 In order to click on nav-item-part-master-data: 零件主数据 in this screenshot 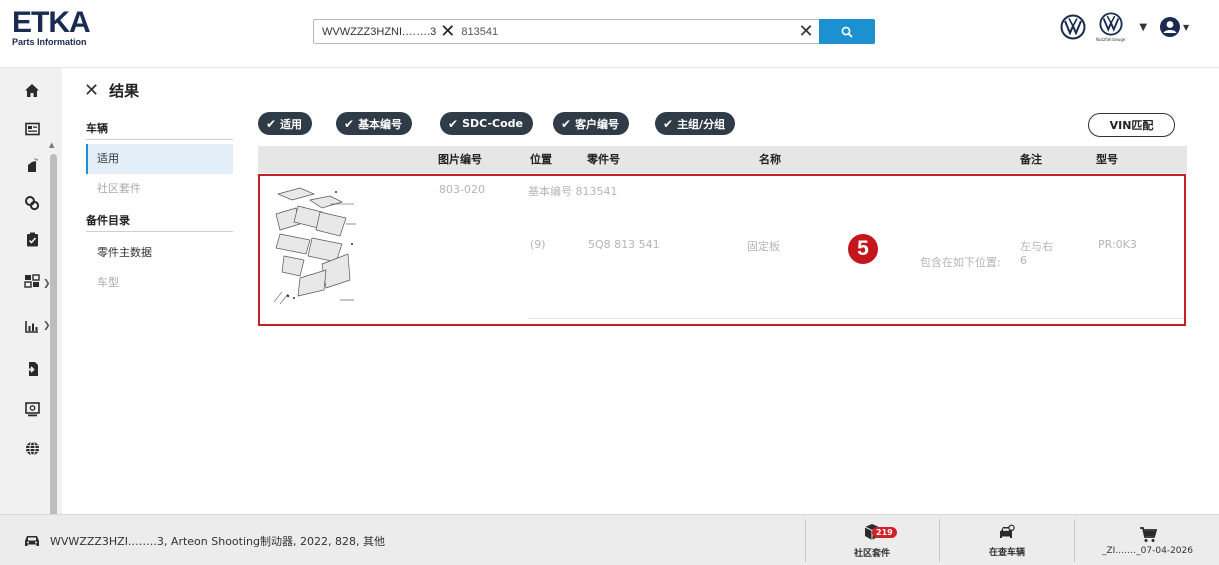, I will do `click(159, 253)`.